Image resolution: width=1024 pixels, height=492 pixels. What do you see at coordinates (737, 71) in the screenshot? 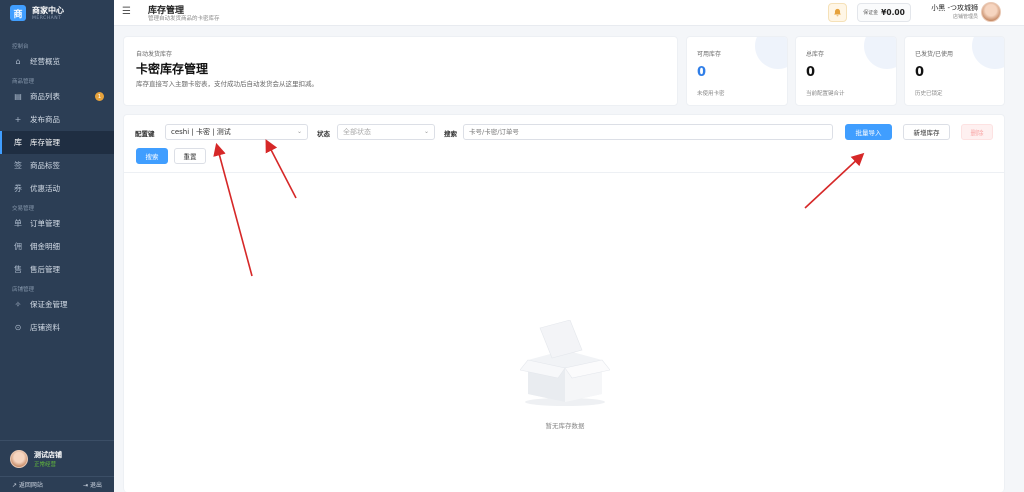
I see `stat-available: 可用库存 0 未使用卡密` at bounding box center [737, 71].